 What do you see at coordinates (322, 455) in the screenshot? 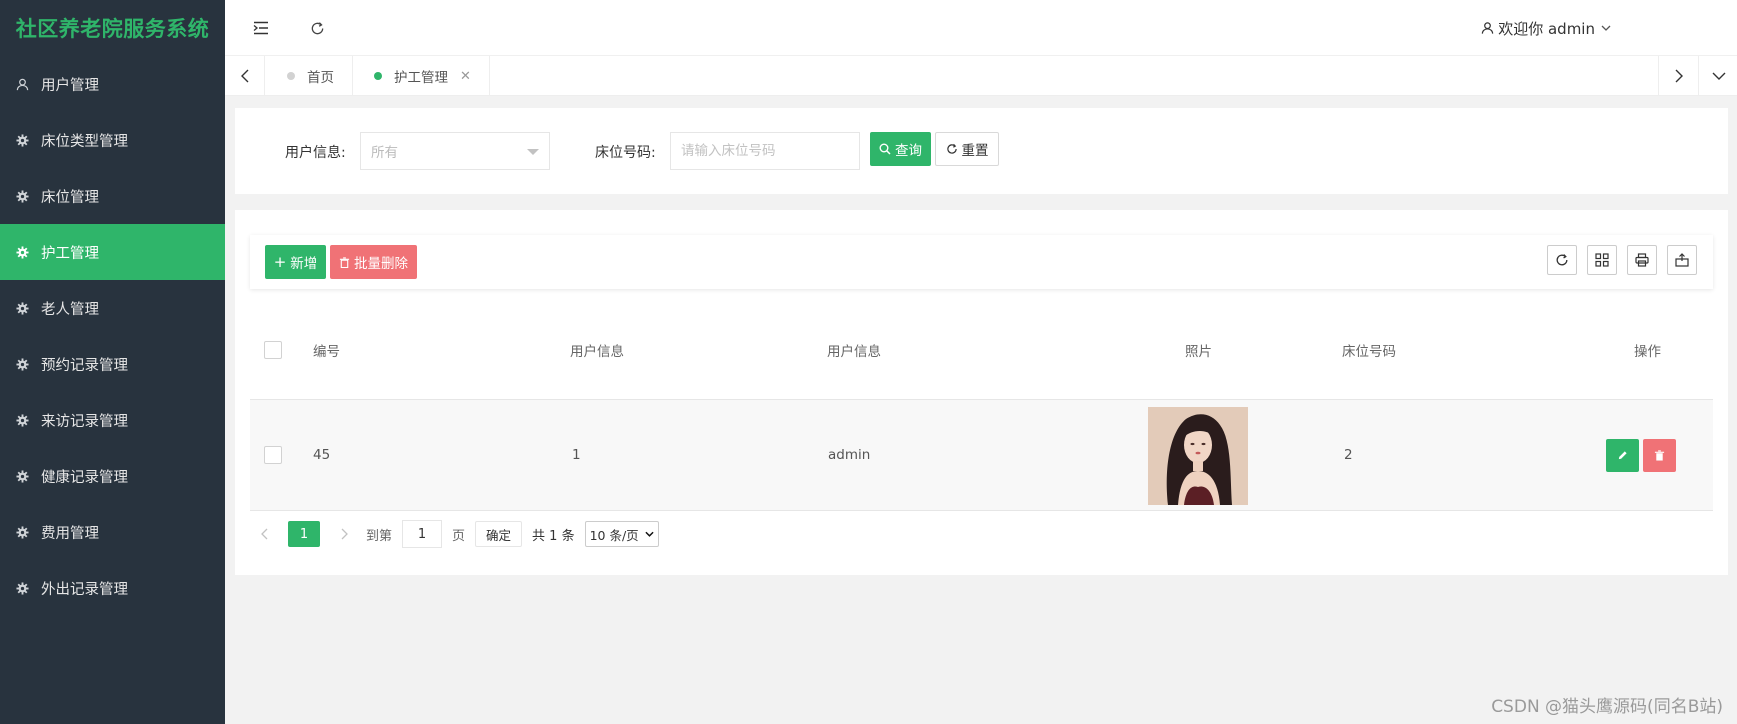
I see `cell-id: 45` at bounding box center [322, 455].